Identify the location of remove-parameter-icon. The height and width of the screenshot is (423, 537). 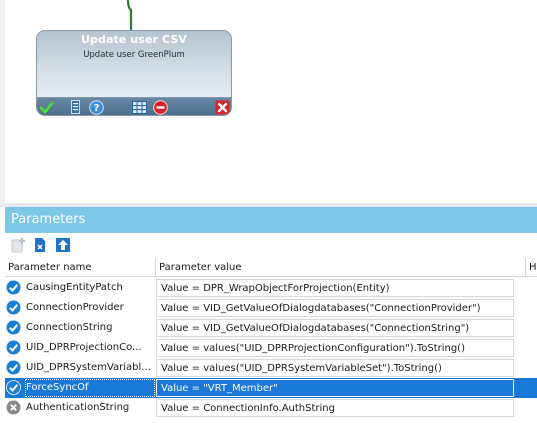
(40, 245).